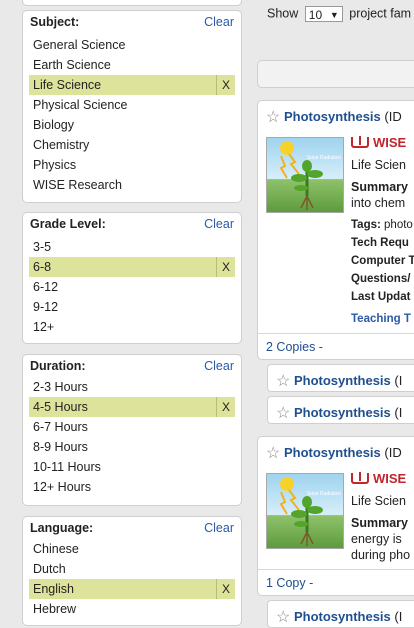 This screenshot has height=628, width=414. Describe the element at coordinates (225, 589) in the screenshot. I see `language-remove-button: X` at that location.